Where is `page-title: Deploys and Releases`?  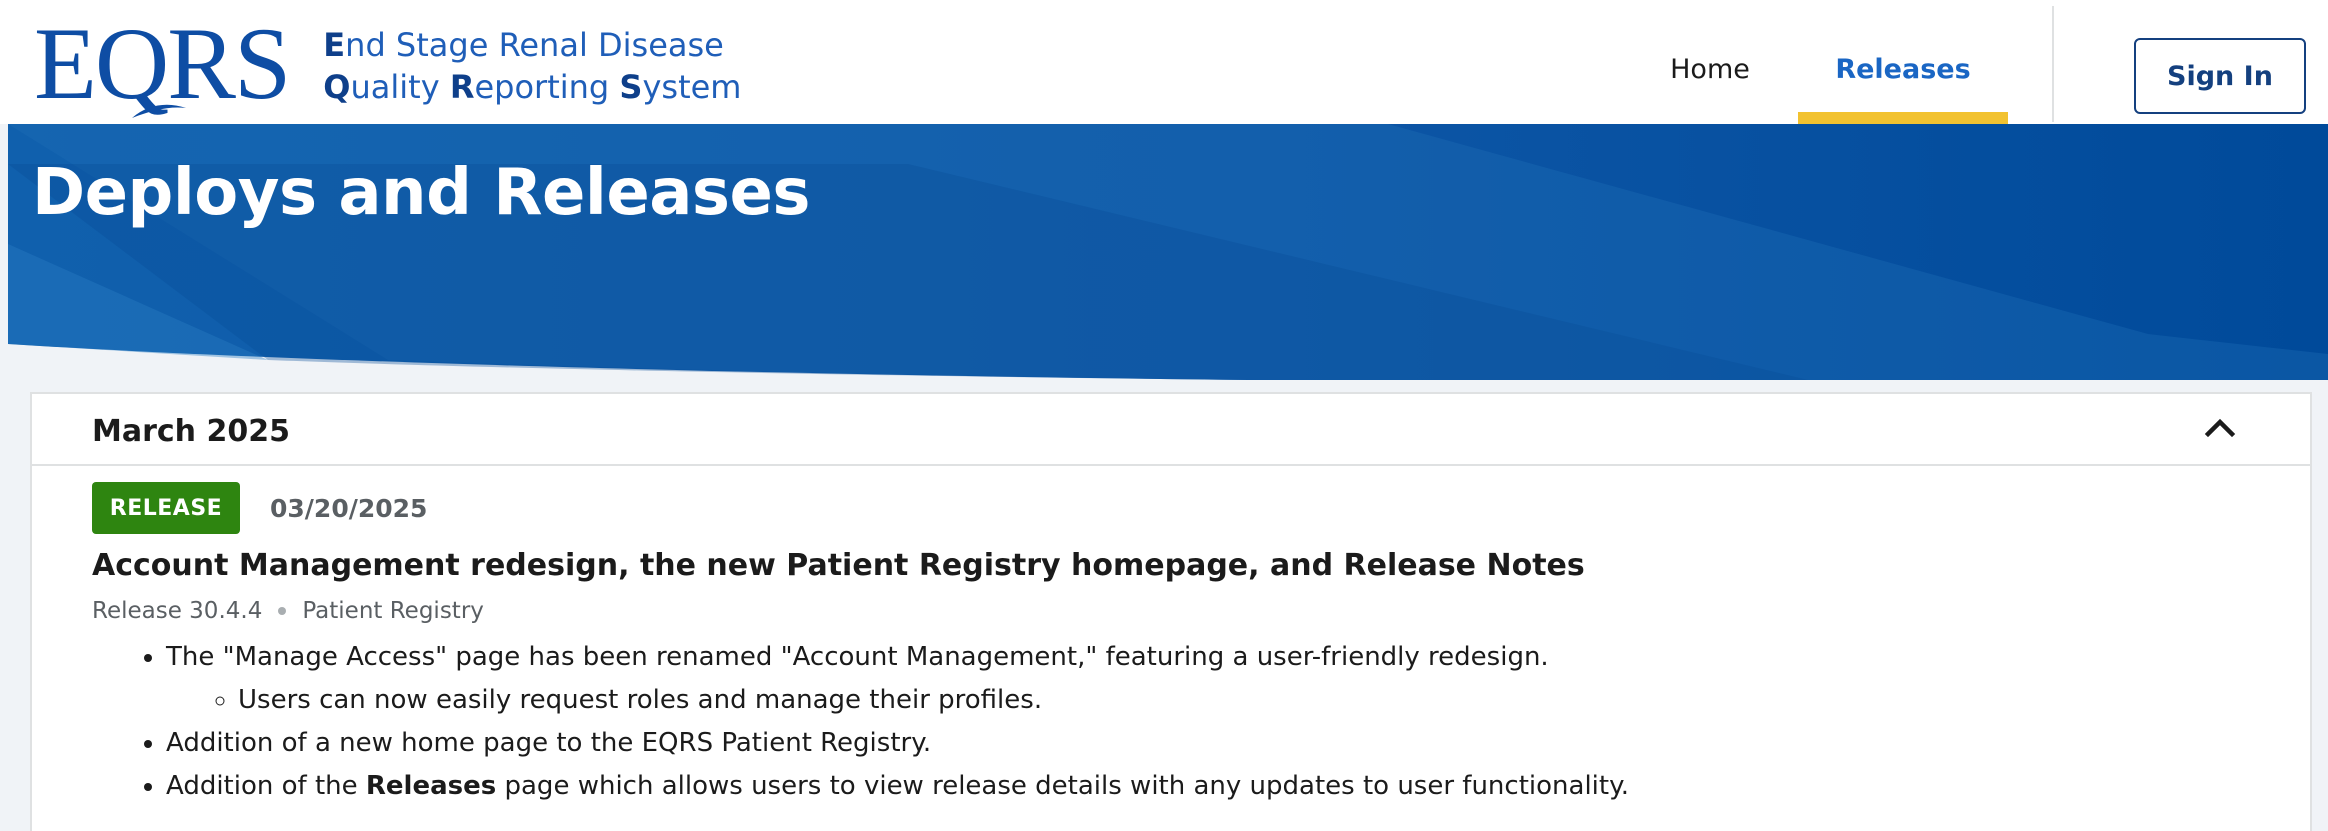
page-title: Deploys and Releases is located at coordinates (421, 193).